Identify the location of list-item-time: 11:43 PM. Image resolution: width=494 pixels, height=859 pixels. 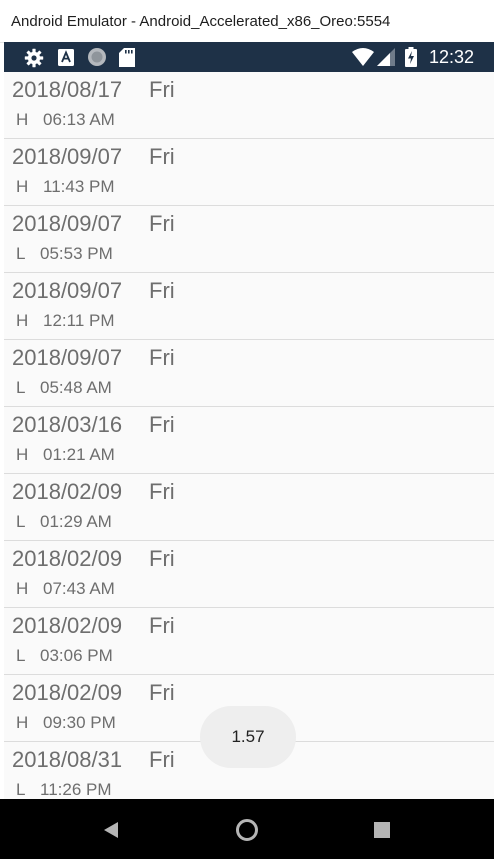
(79, 186).